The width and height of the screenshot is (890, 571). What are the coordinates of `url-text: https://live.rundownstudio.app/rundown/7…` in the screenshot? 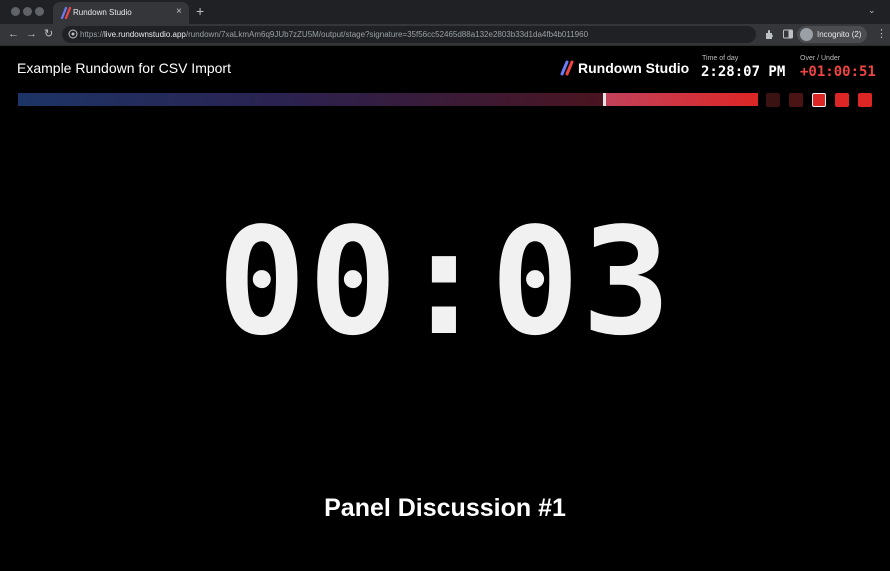 It's located at (334, 34).